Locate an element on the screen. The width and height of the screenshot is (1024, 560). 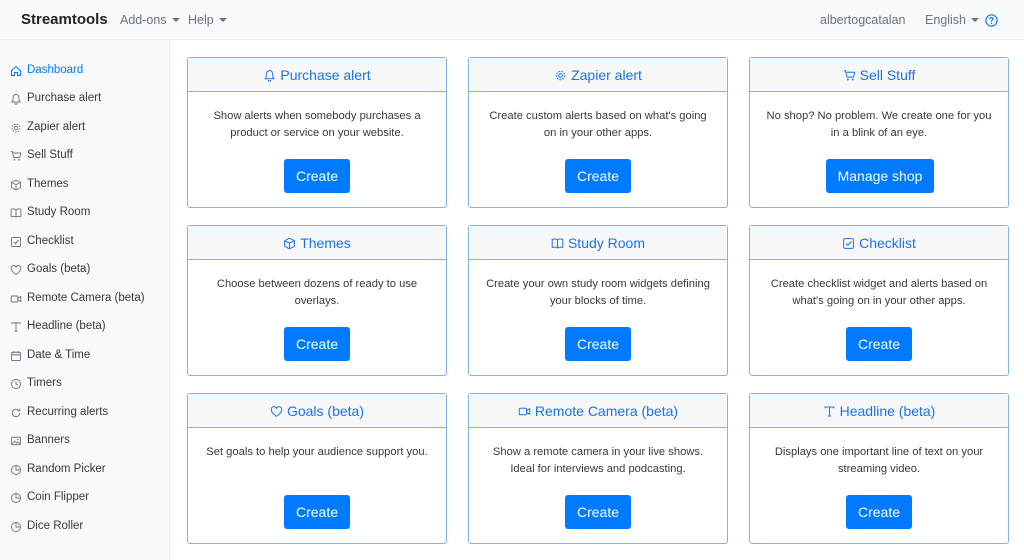
card-header: Sell Stuff is located at coordinates (879, 75).